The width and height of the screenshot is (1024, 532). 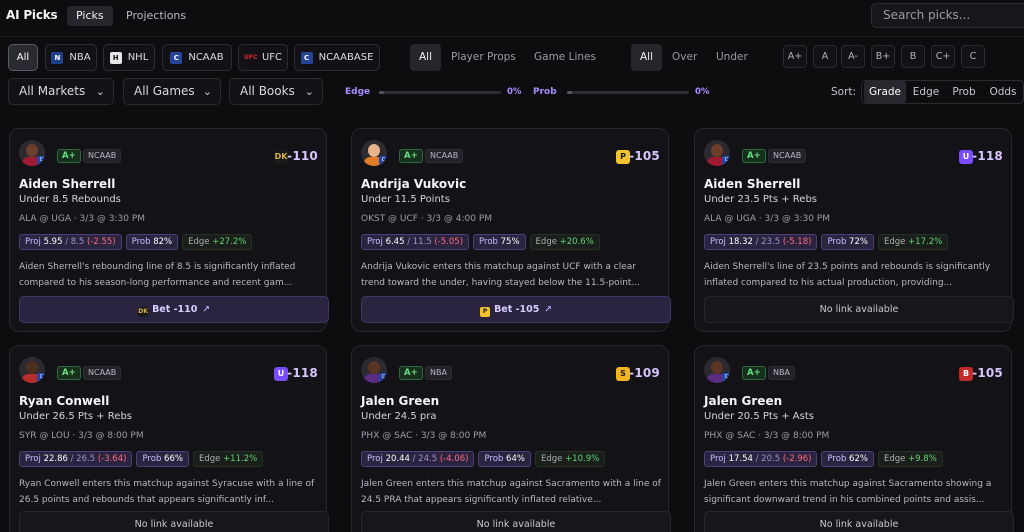 What do you see at coordinates (853, 56) in the screenshot?
I see `grade-filter-a-minus: A-` at bounding box center [853, 56].